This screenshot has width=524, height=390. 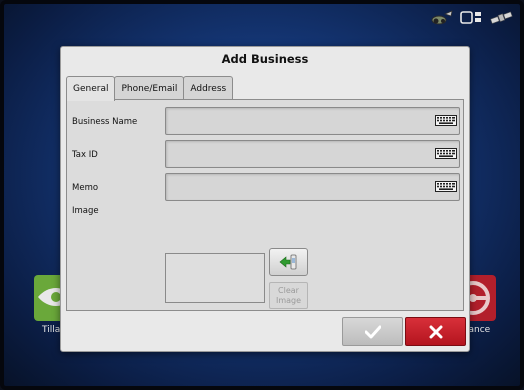 What do you see at coordinates (208, 88) in the screenshot?
I see `tab-address: Address` at bounding box center [208, 88].